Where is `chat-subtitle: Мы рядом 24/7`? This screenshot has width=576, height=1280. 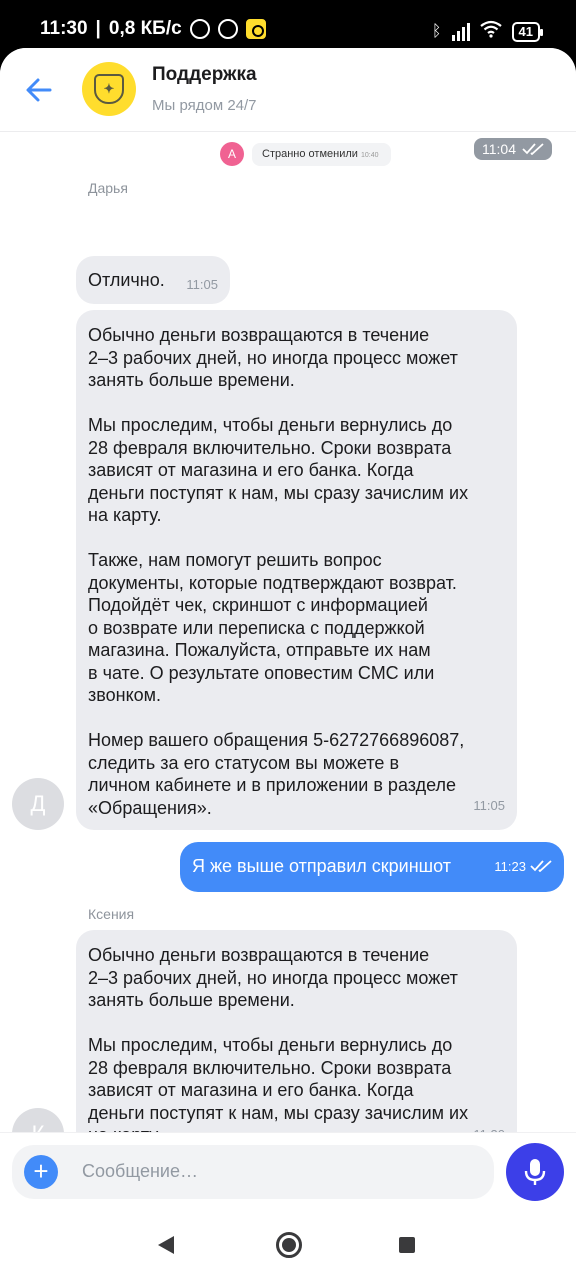
chat-subtitle: Мы рядом 24/7 is located at coordinates (204, 105).